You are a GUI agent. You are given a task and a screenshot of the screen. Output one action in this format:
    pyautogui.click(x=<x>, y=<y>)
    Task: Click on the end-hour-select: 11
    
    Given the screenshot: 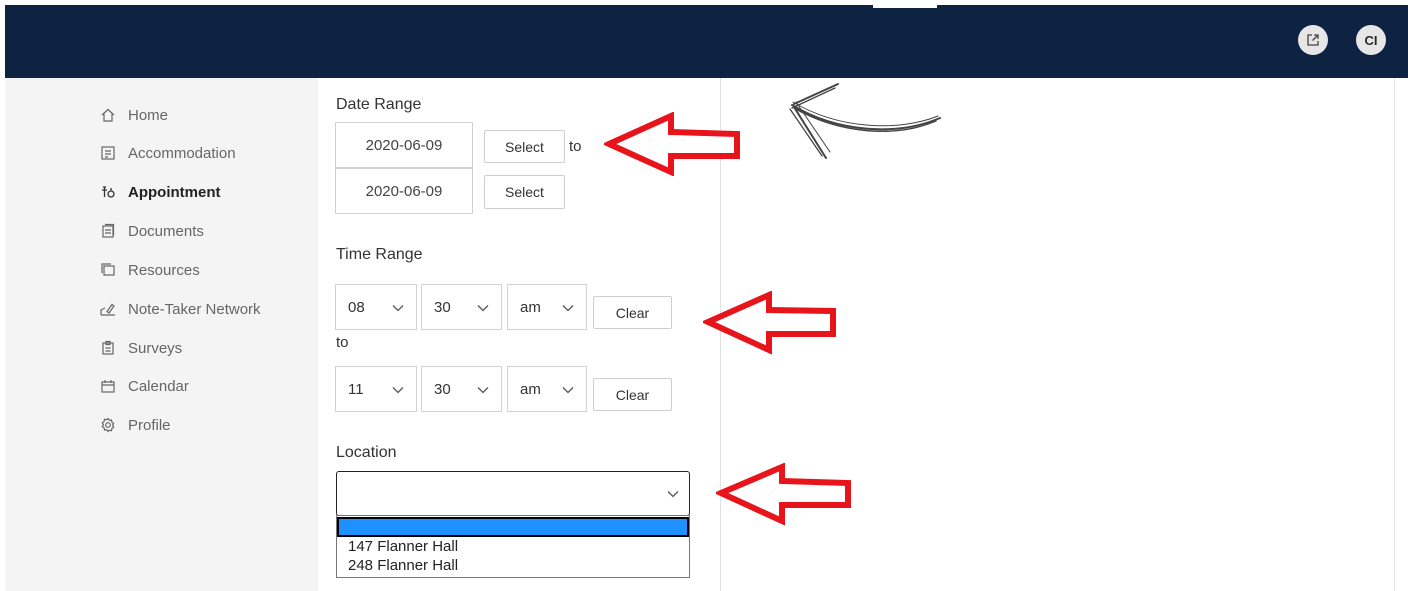 What is the action you would take?
    pyautogui.click(x=376, y=389)
    